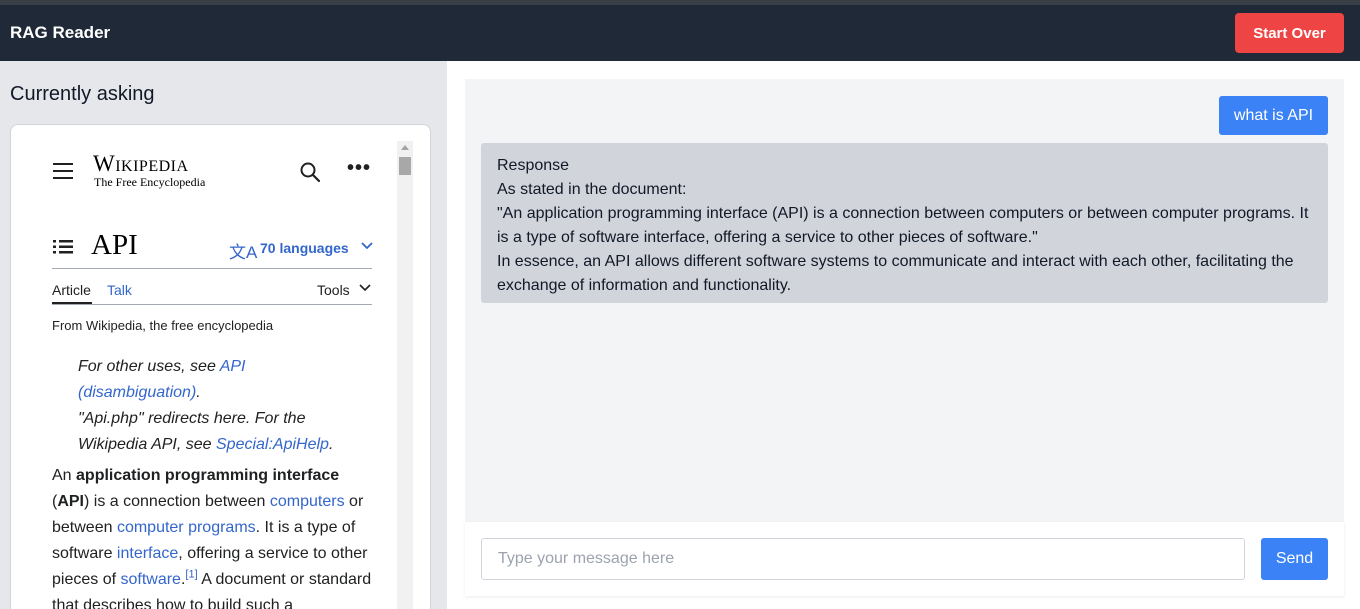  Describe the element at coordinates (359, 168) in the screenshot. I see `more-options-icon: •••` at that location.